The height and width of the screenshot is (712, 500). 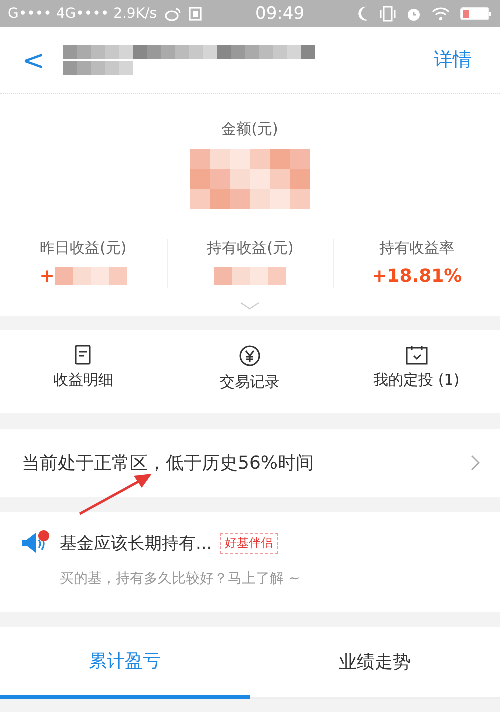 What do you see at coordinates (417, 355) in the screenshot?
I see `calendar-icon` at bounding box center [417, 355].